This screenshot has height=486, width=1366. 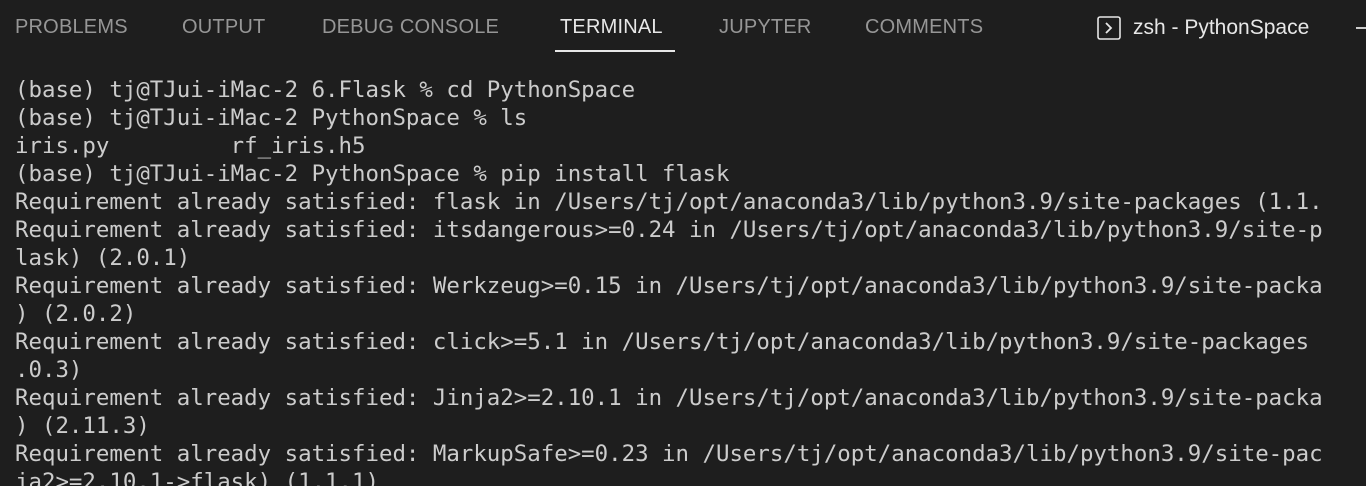 What do you see at coordinates (197, 477) in the screenshot?
I see `terminal-line: ja2>=2.10.1->flask) (1.1.1)` at bounding box center [197, 477].